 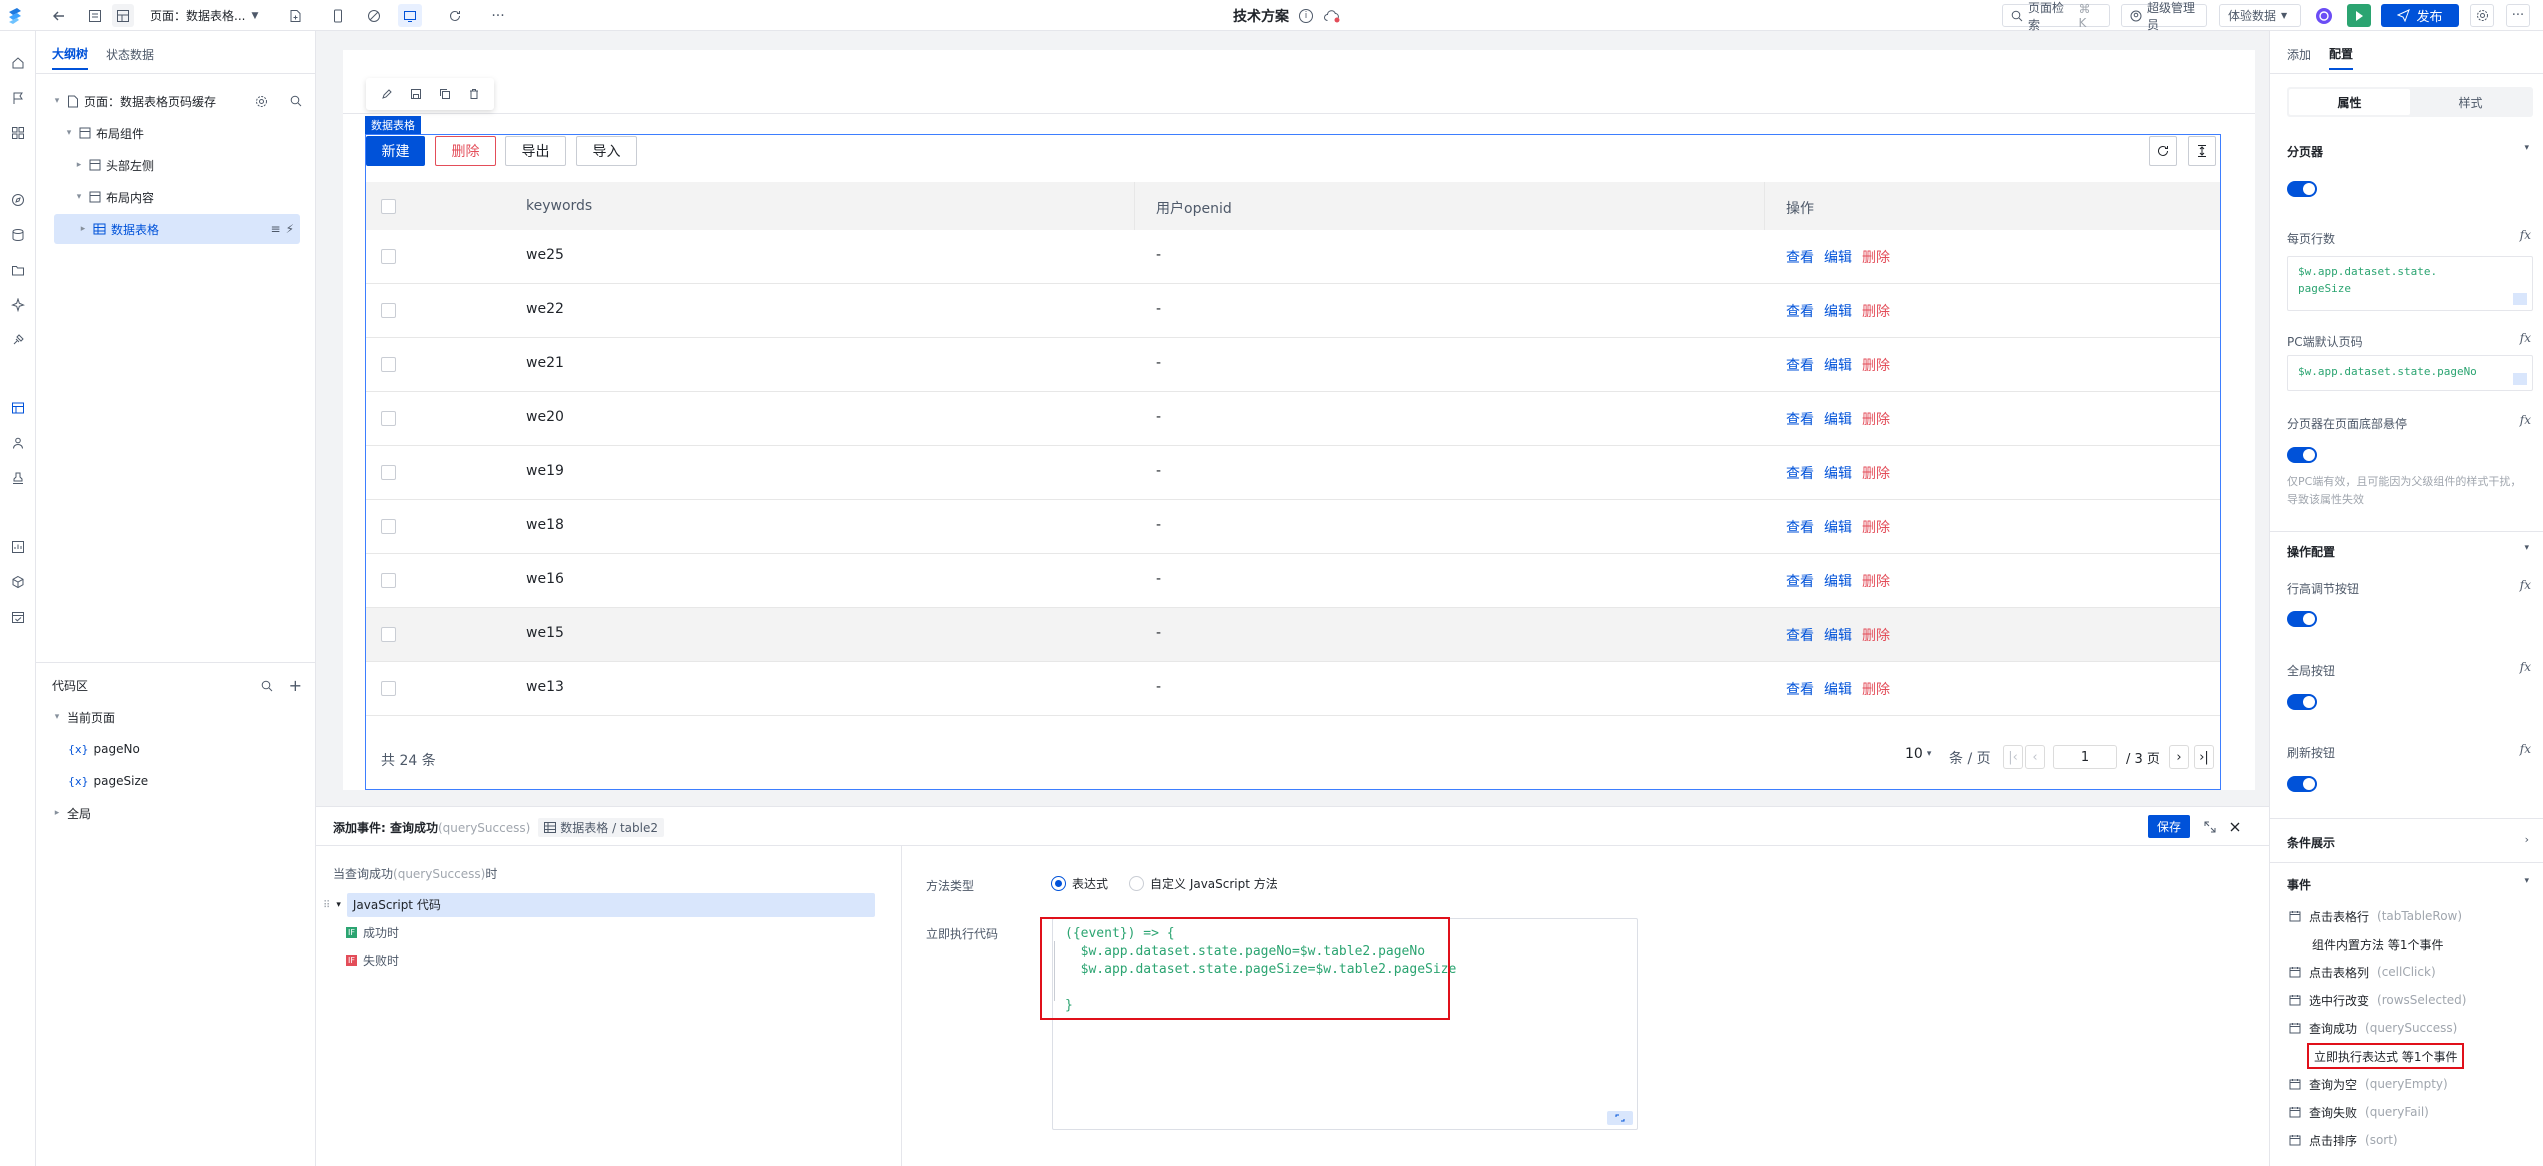 What do you see at coordinates (1918, 754) in the screenshot?
I see `page-size-select: 10 ▾` at bounding box center [1918, 754].